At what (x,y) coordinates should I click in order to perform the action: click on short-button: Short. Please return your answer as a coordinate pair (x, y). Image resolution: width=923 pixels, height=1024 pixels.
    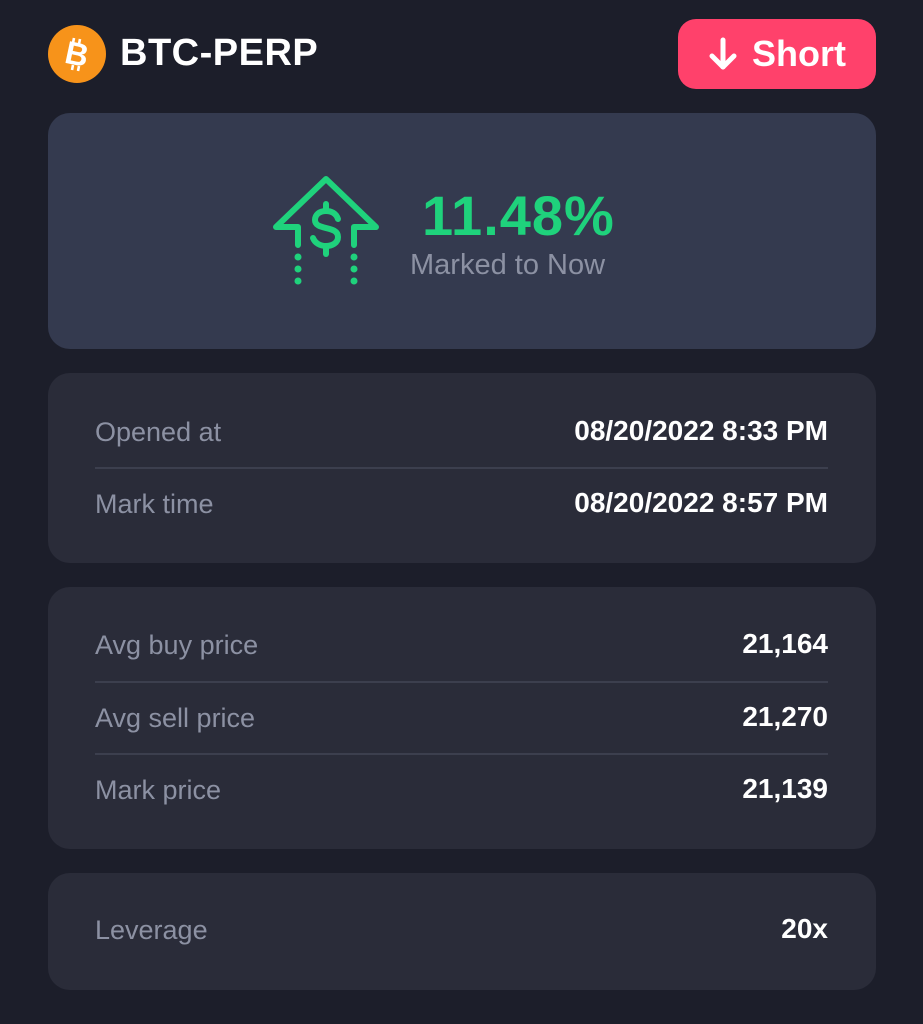
    Looking at the image, I should click on (777, 54).